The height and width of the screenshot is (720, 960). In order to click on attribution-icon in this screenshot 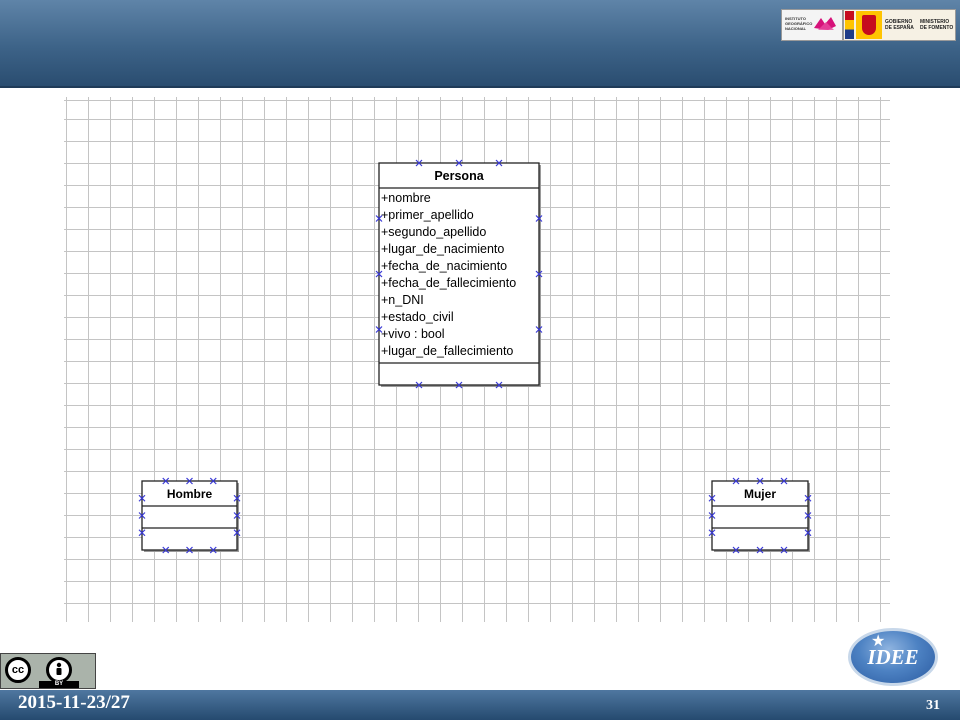, I will do `click(59, 670)`.